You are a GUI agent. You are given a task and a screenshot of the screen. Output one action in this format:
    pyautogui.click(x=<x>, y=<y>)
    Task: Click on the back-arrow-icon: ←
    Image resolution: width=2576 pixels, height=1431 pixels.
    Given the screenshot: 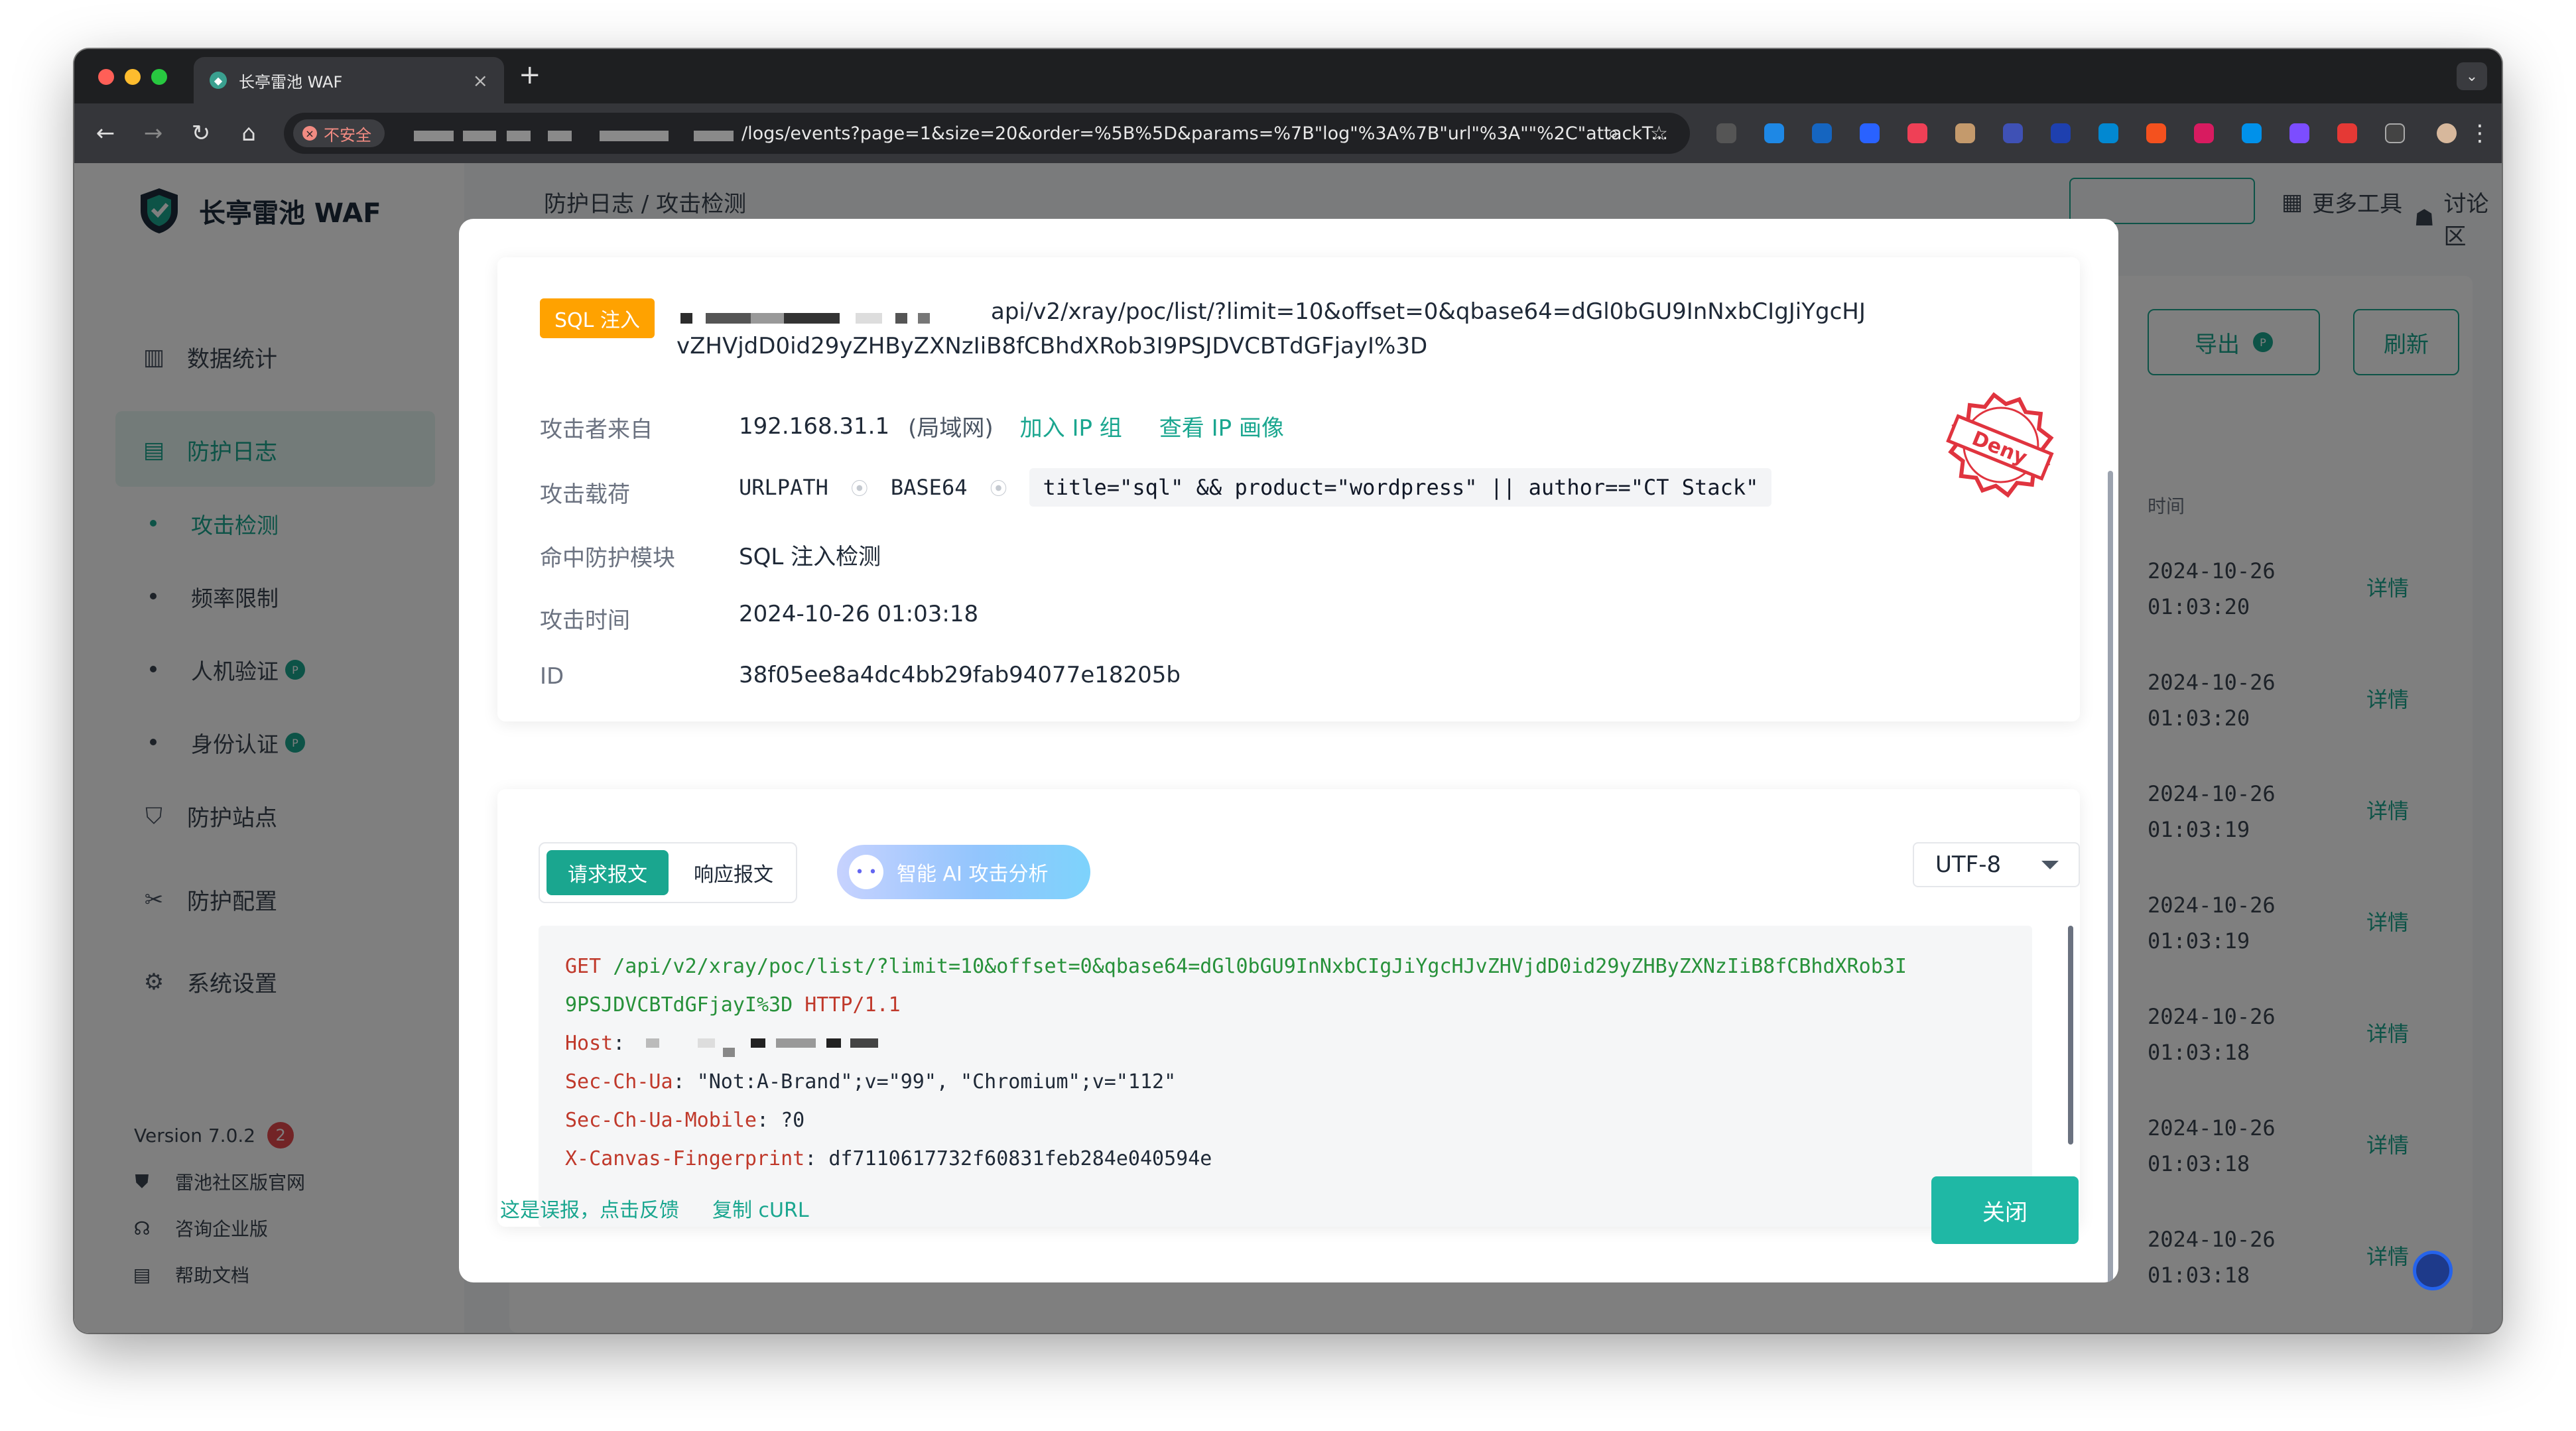 What is the action you would take?
    pyautogui.click(x=106, y=133)
    